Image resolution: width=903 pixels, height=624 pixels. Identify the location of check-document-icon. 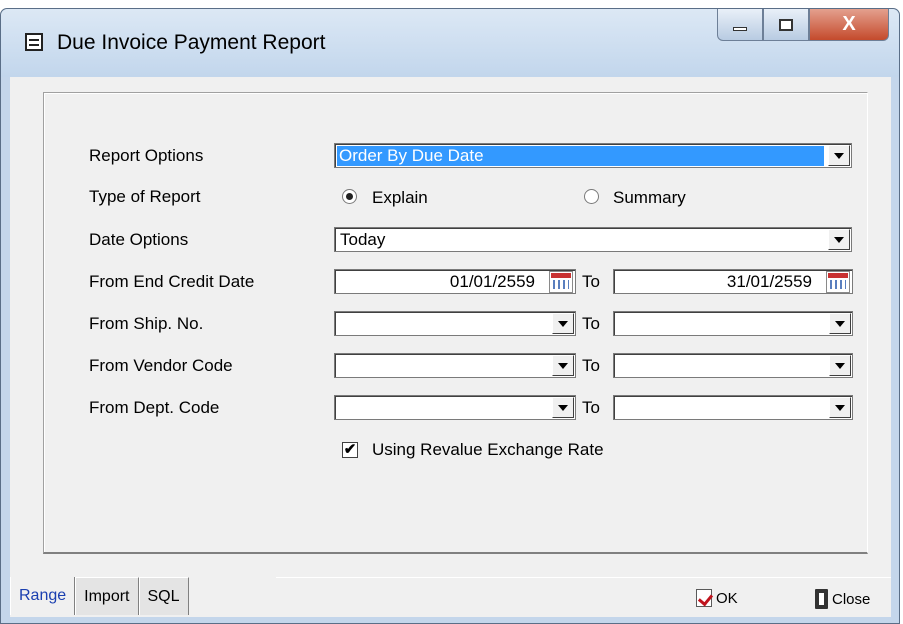
(704, 598).